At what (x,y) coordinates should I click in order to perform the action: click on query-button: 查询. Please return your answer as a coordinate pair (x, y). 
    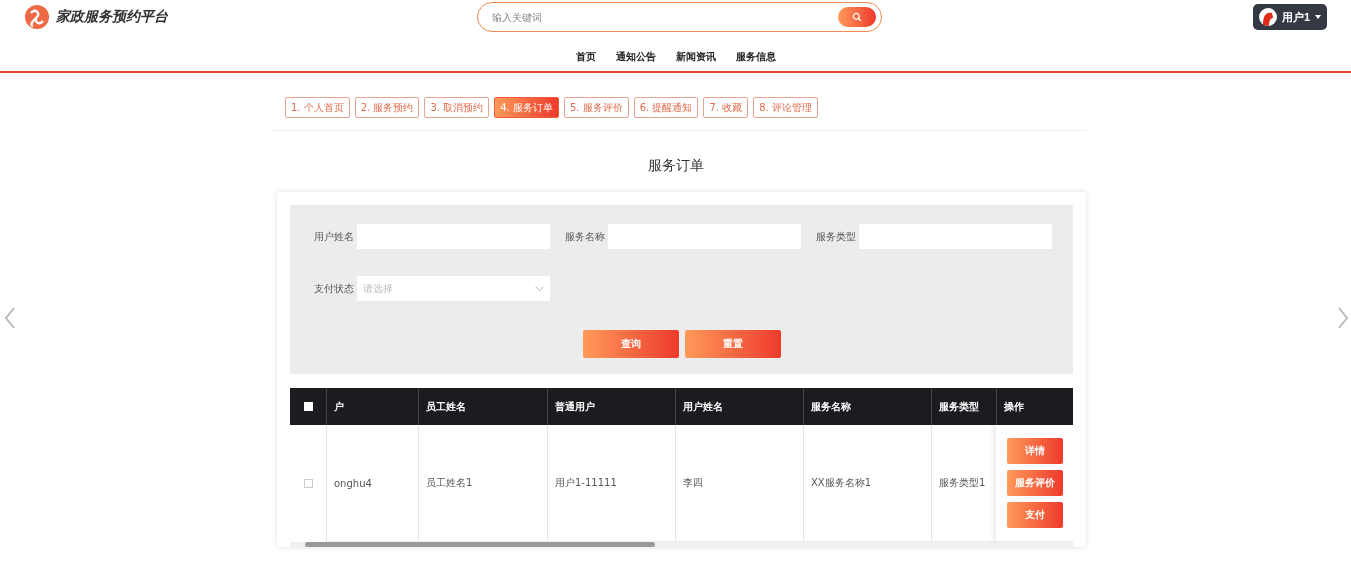
    Looking at the image, I should click on (630, 344).